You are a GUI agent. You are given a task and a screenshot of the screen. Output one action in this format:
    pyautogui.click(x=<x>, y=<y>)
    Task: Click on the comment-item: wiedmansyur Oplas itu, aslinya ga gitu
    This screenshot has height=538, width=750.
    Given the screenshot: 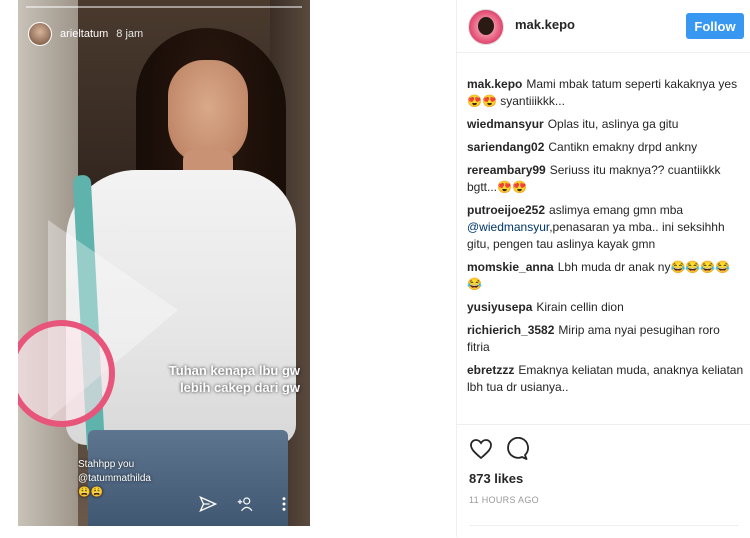 What is the action you would take?
    pyautogui.click(x=606, y=124)
    